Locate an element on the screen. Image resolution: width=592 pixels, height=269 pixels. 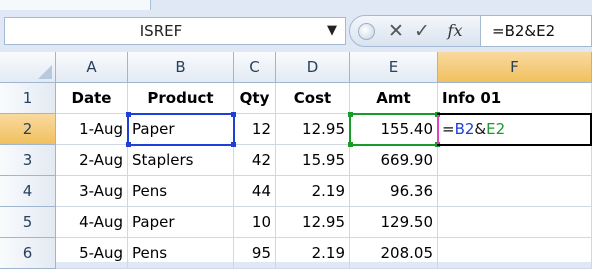
formula-token-equals: = is located at coordinates (448, 129).